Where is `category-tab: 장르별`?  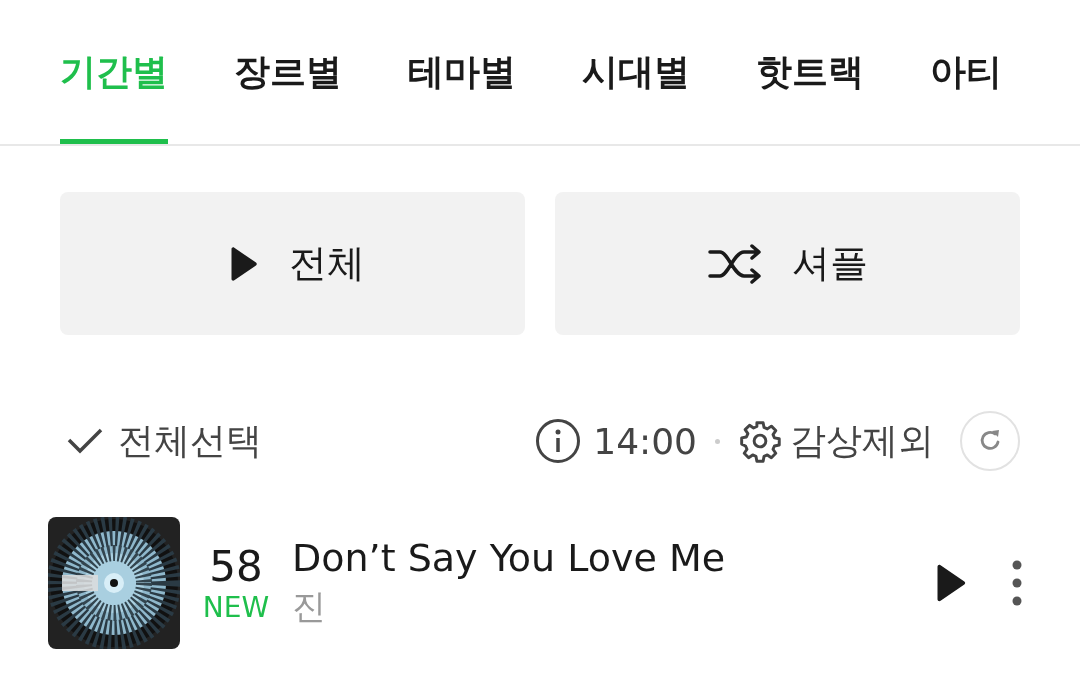 category-tab: 장르별 is located at coordinates (288, 72).